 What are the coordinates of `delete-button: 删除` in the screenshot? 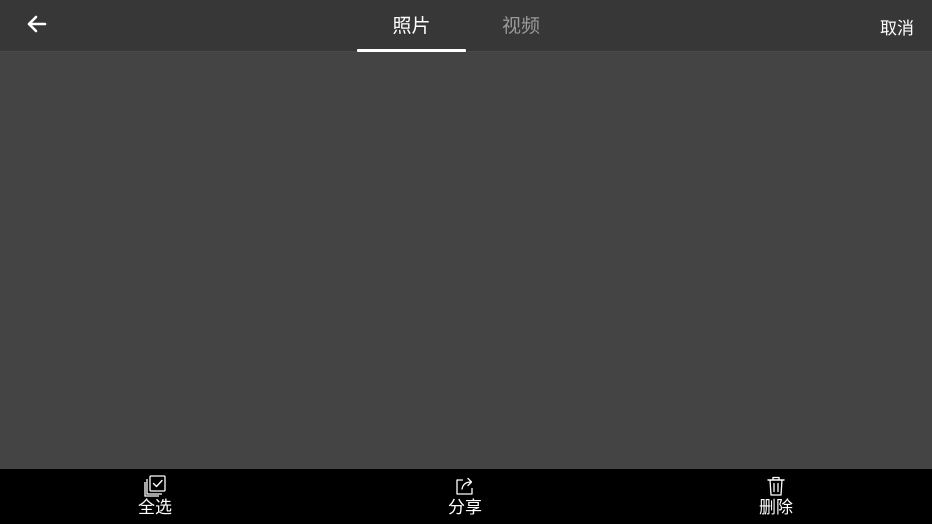 It's located at (776, 496).